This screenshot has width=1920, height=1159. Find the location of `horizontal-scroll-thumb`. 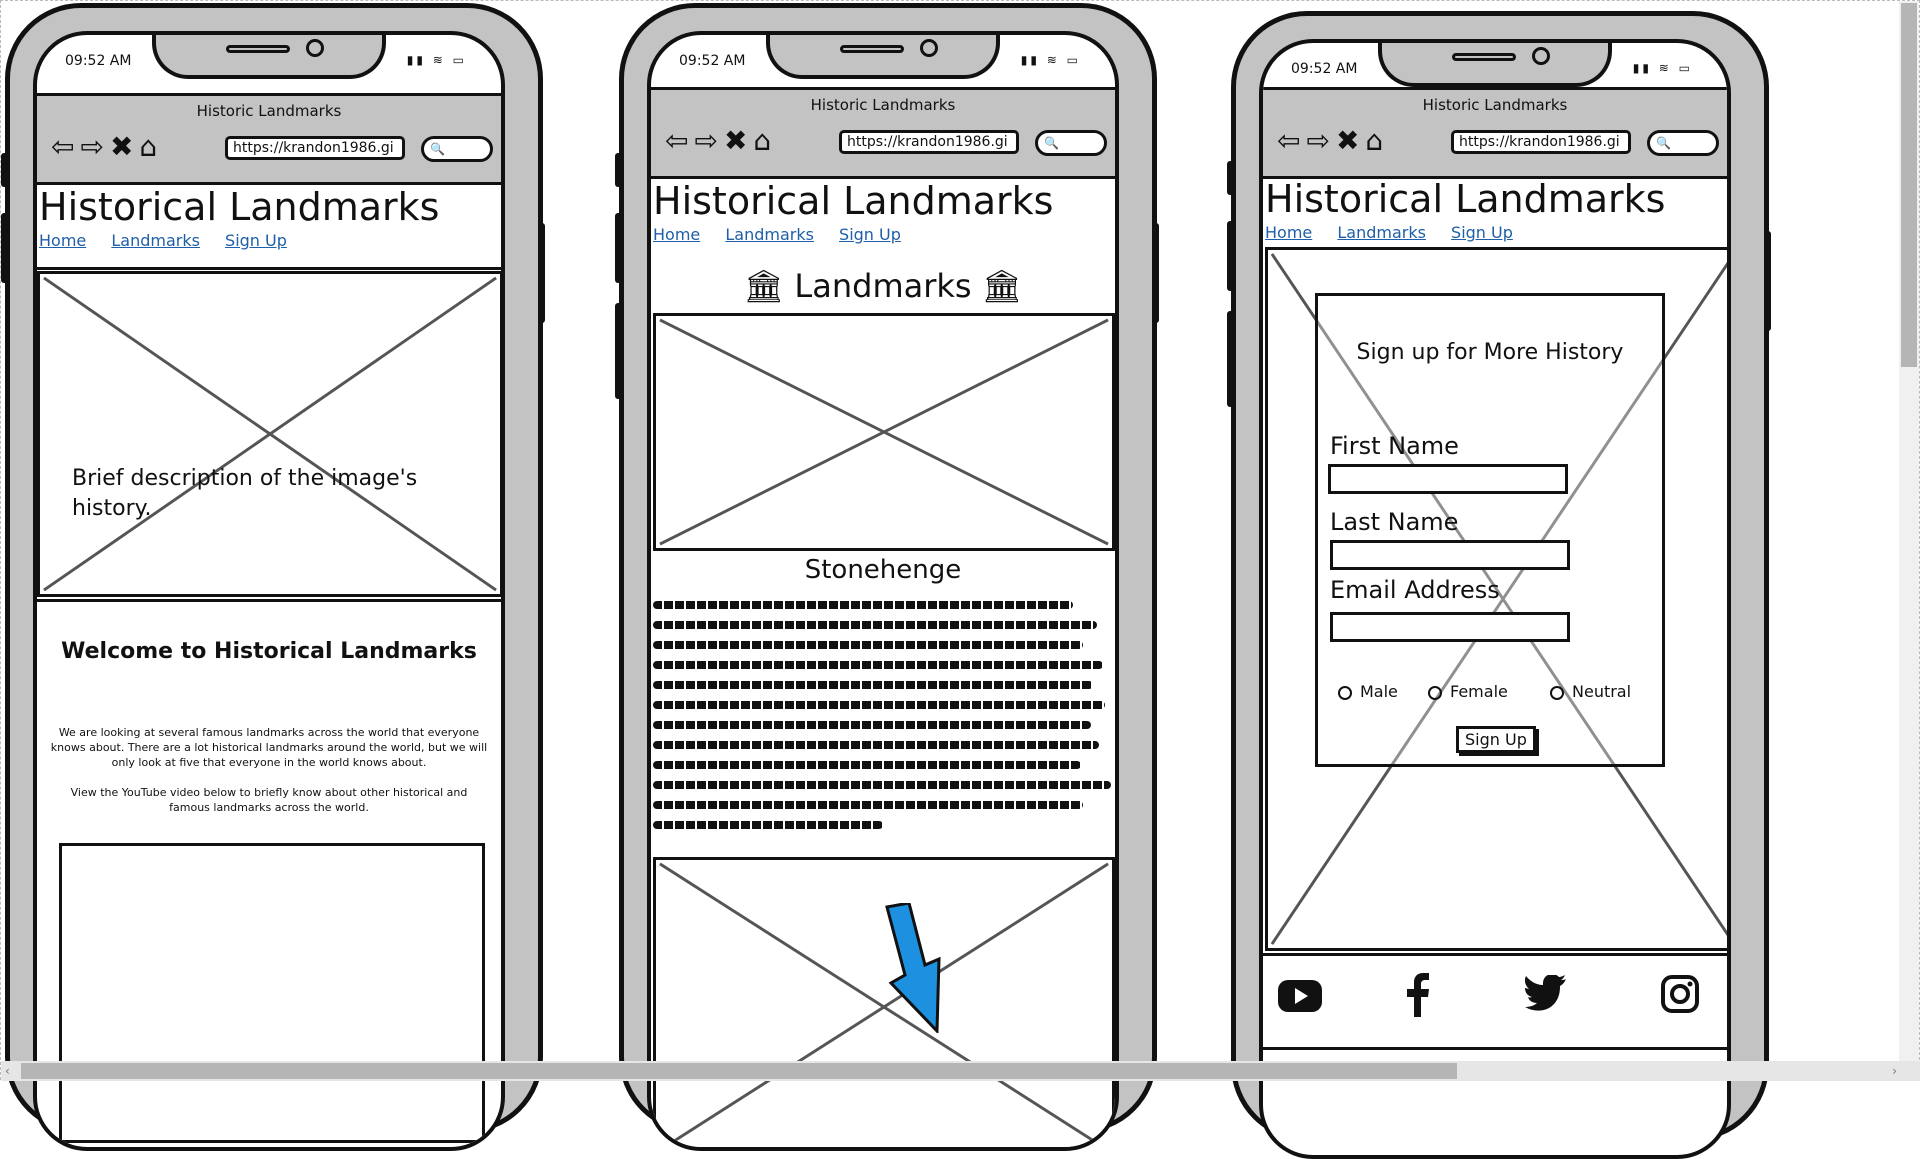

horizontal-scroll-thumb is located at coordinates (739, 1071).